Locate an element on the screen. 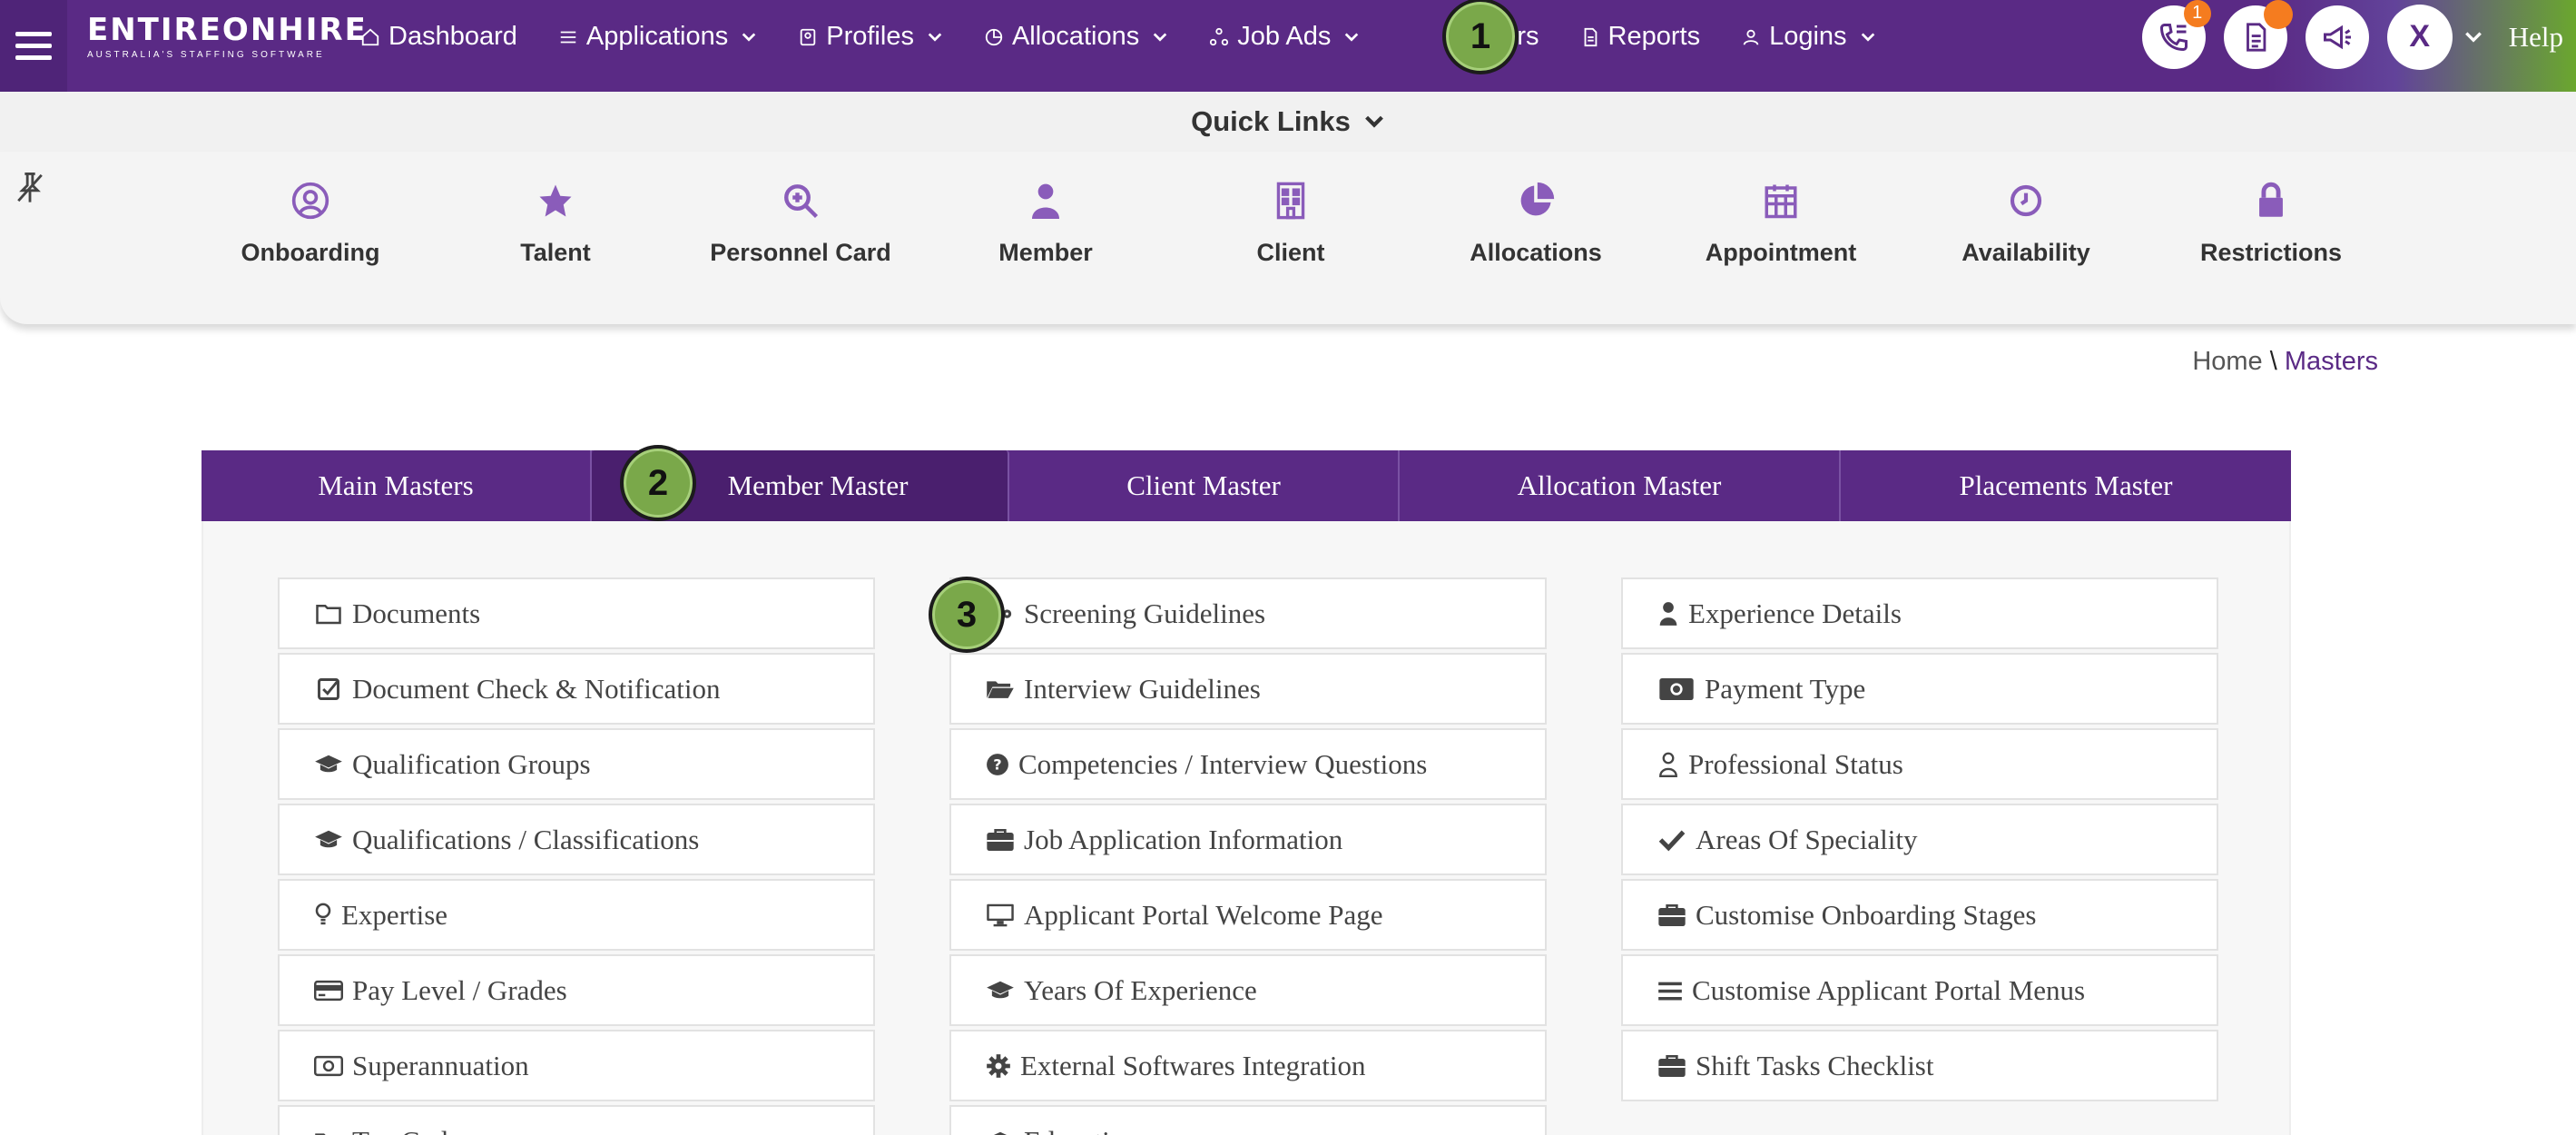 Image resolution: width=2576 pixels, height=1135 pixels. master-item-superannuation: Superannuation is located at coordinates (576, 1065).